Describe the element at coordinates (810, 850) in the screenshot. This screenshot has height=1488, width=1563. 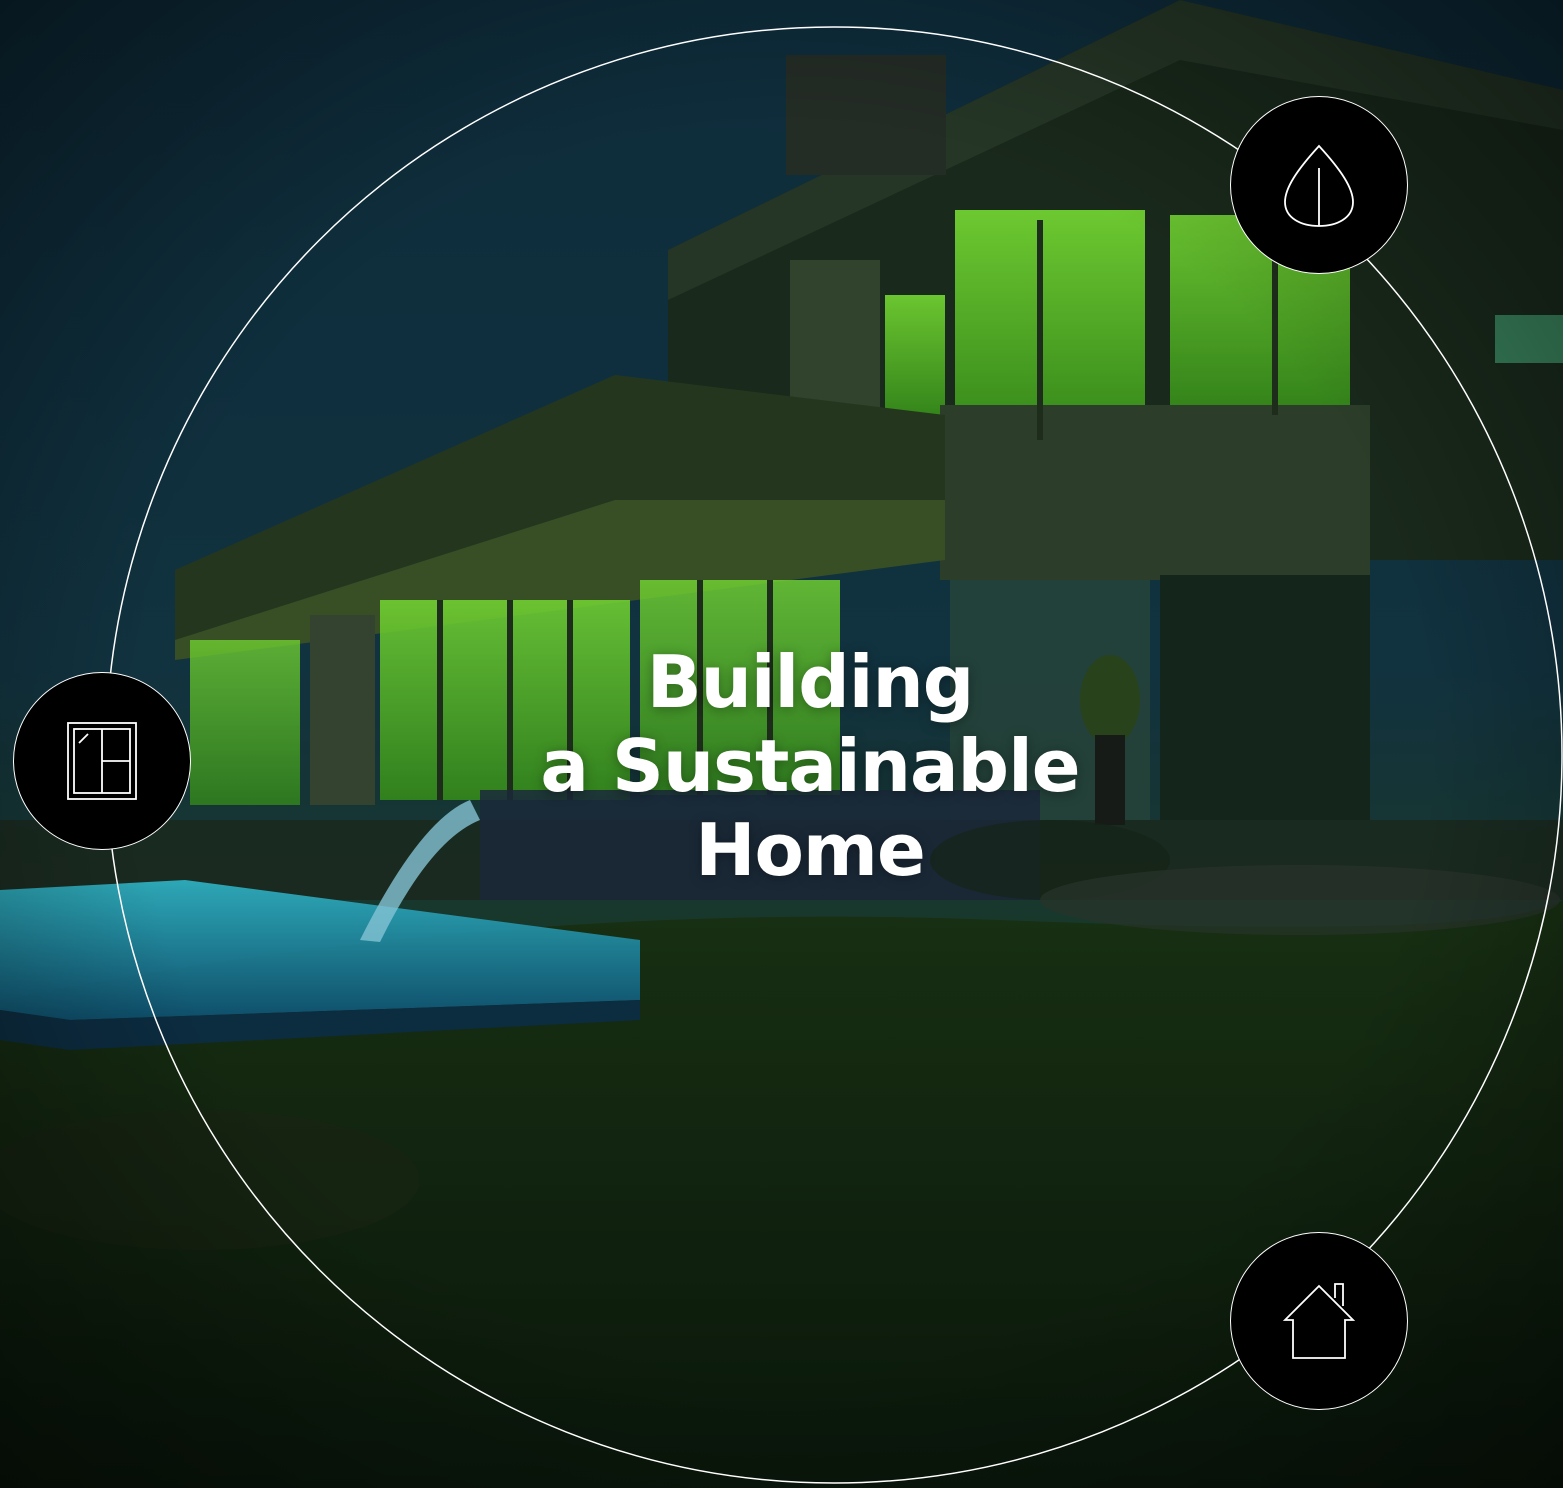
I see `hero-title-line-3: Home` at that location.